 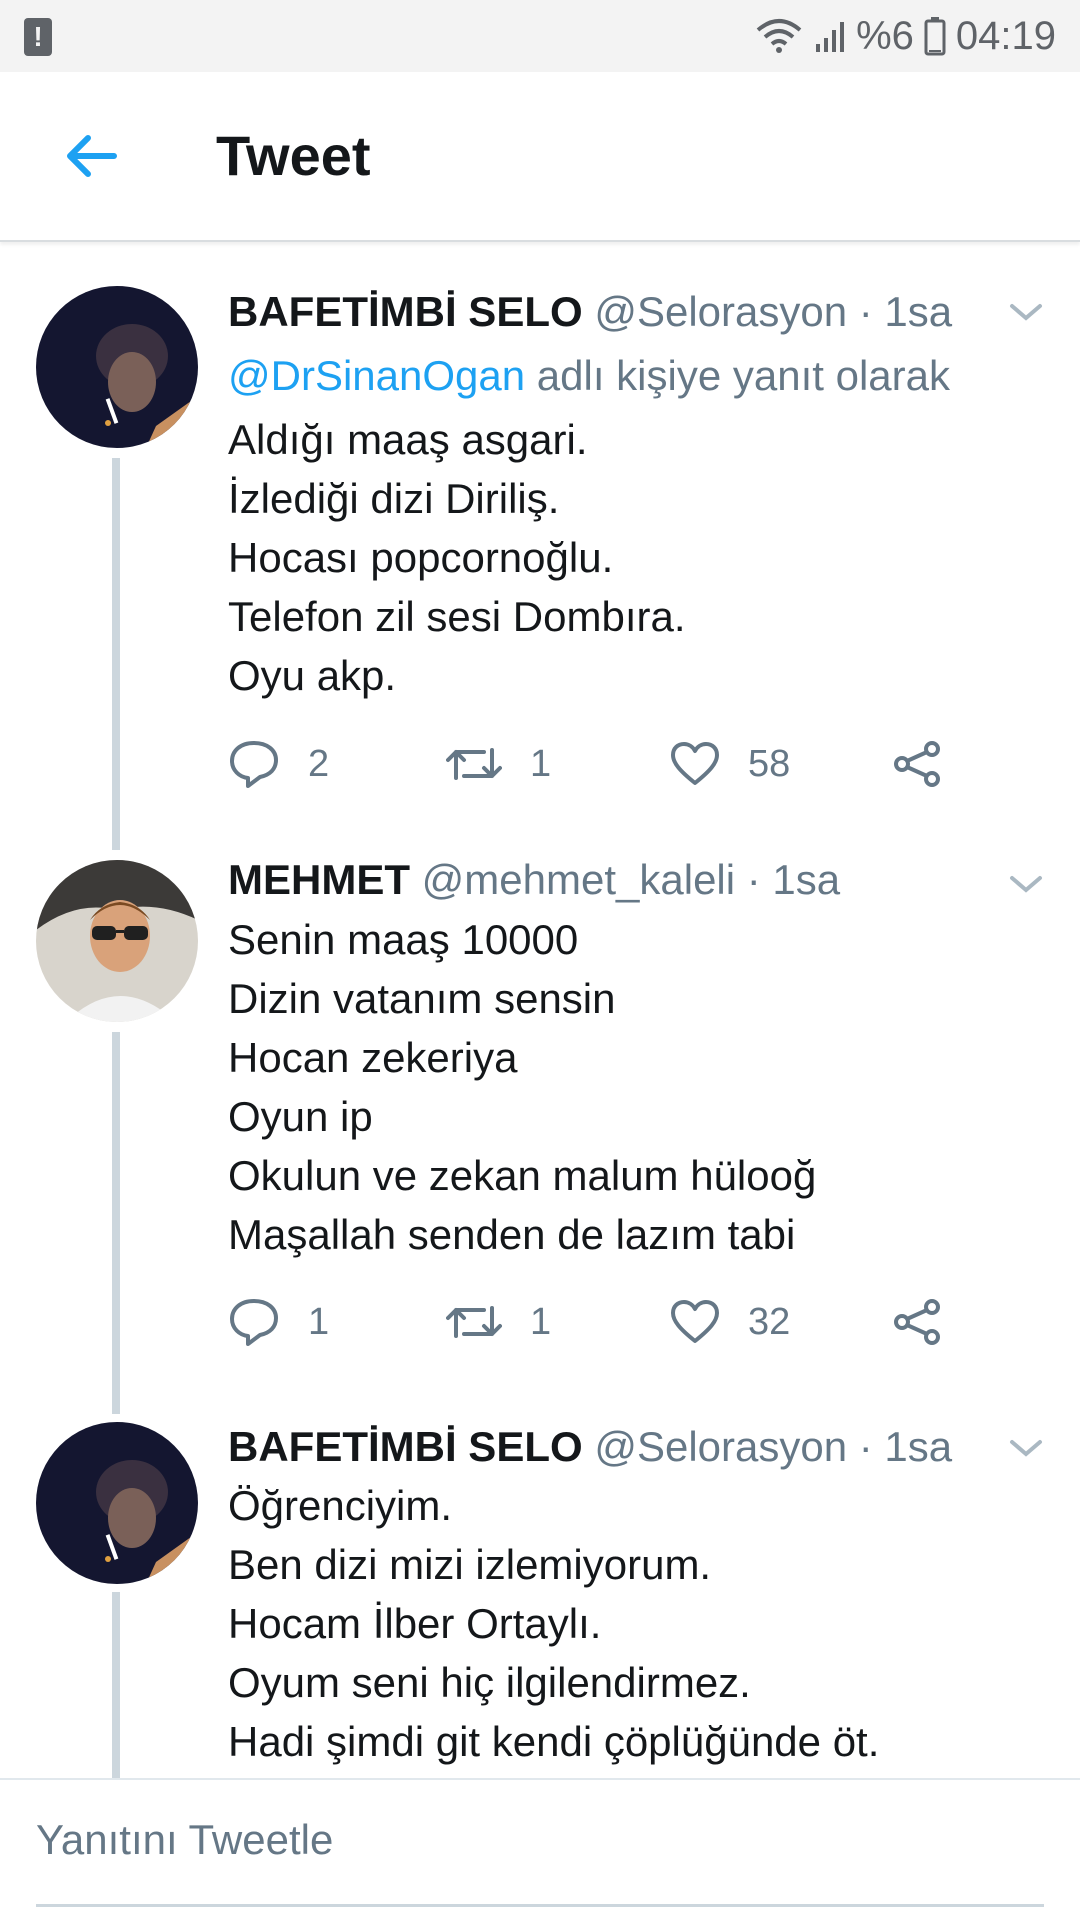 I want to click on tweet-line: Okulun ve zekan malum hülooğ, so click(x=522, y=1175).